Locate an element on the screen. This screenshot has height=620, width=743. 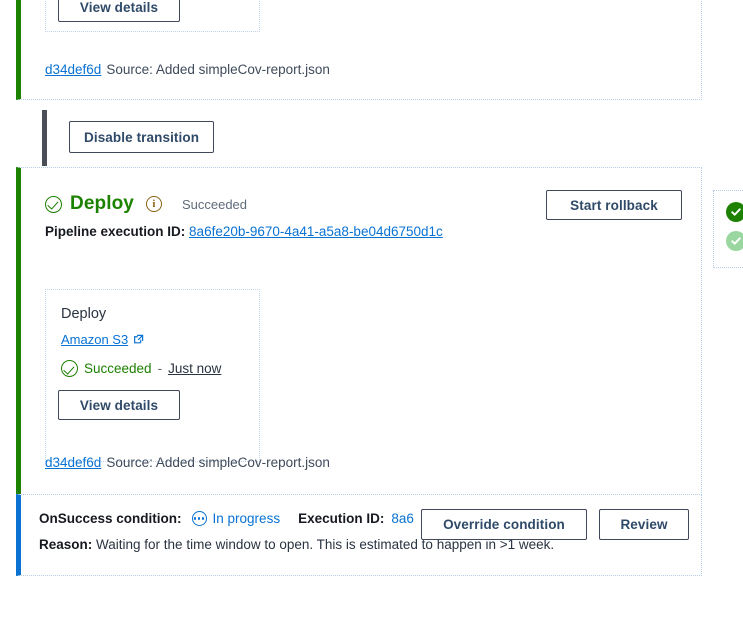
success-badge-icon-muted is located at coordinates (734, 241).